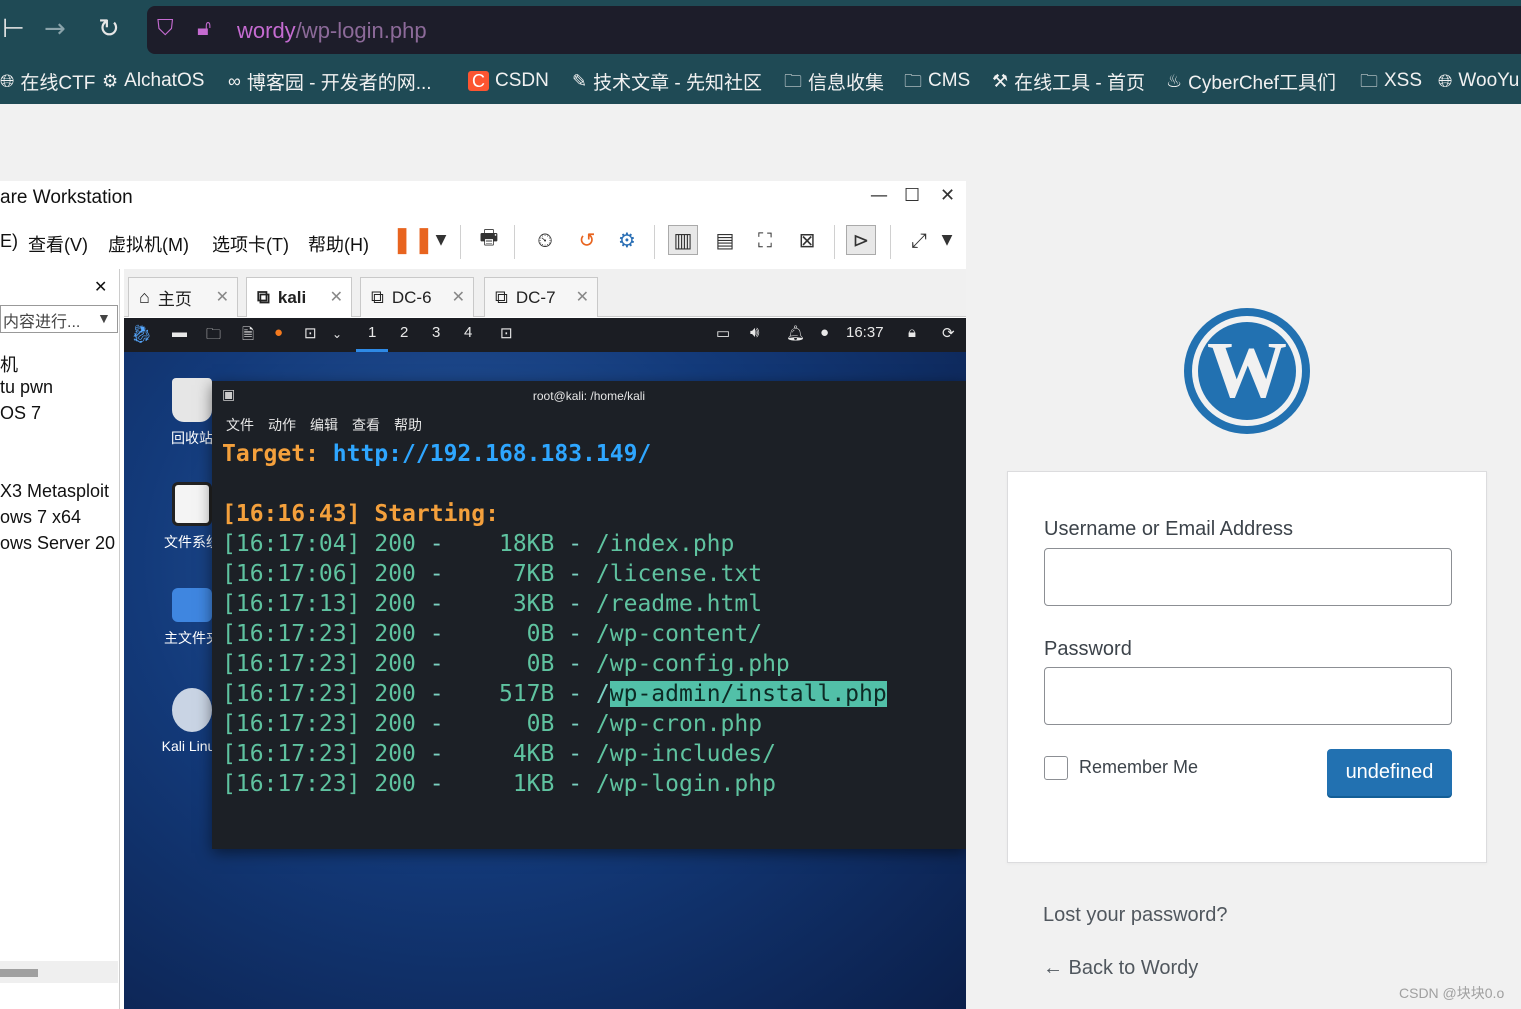  What do you see at coordinates (20, 413) in the screenshot?
I see `library-vm-item: OS 7` at bounding box center [20, 413].